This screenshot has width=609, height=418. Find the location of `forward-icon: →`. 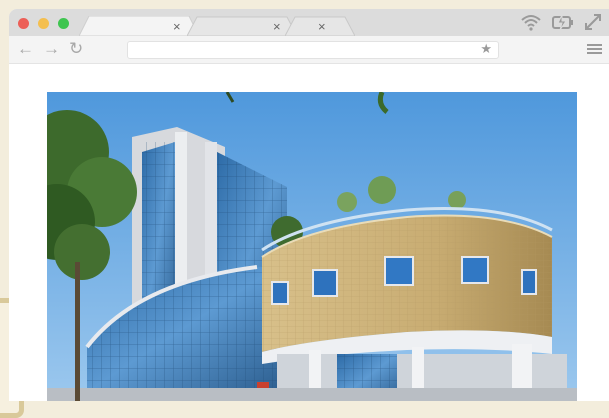

forward-icon: → is located at coordinates (51, 49).